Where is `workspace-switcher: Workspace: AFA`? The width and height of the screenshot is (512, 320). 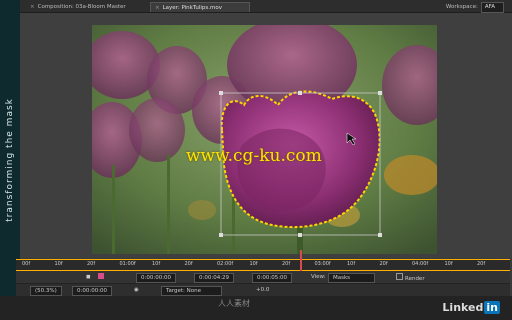 workspace-switcher: Workspace: AFA is located at coordinates (475, 7).